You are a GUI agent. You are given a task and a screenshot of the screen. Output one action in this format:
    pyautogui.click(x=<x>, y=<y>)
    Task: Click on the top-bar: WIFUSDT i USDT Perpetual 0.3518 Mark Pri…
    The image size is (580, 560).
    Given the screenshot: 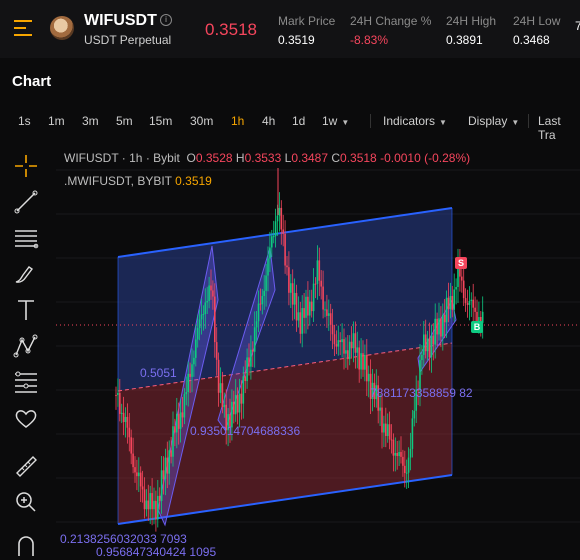 What is the action you would take?
    pyautogui.click(x=290, y=29)
    